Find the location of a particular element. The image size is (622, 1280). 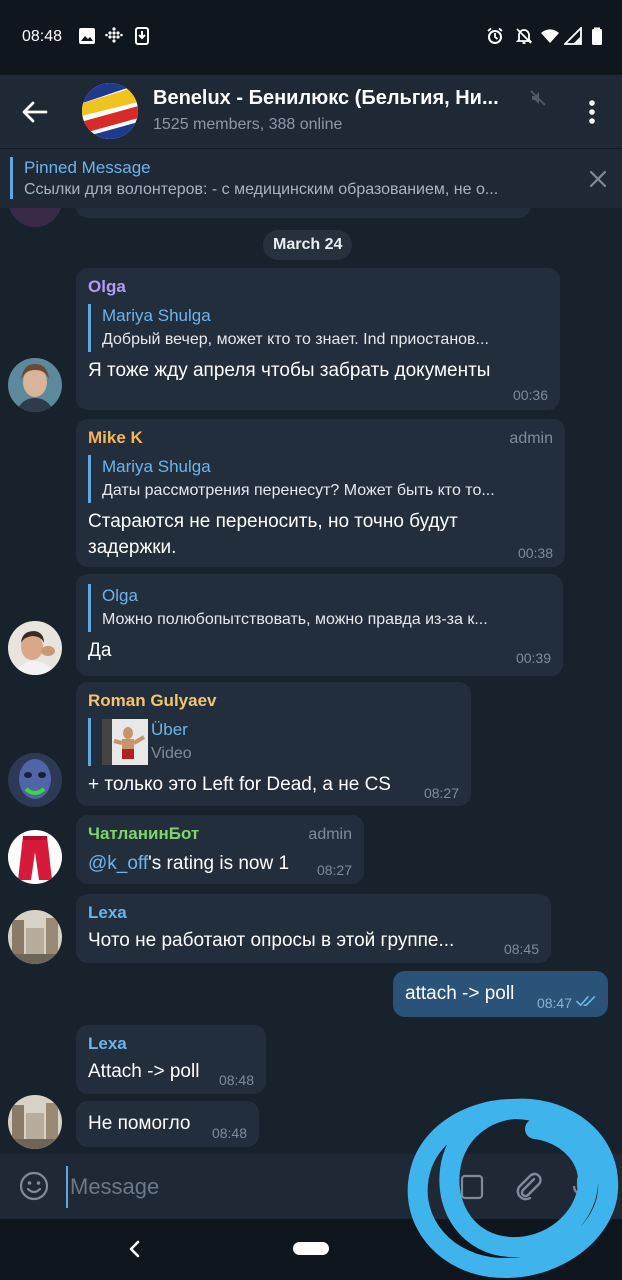

signal-icon is located at coordinates (573, 36).